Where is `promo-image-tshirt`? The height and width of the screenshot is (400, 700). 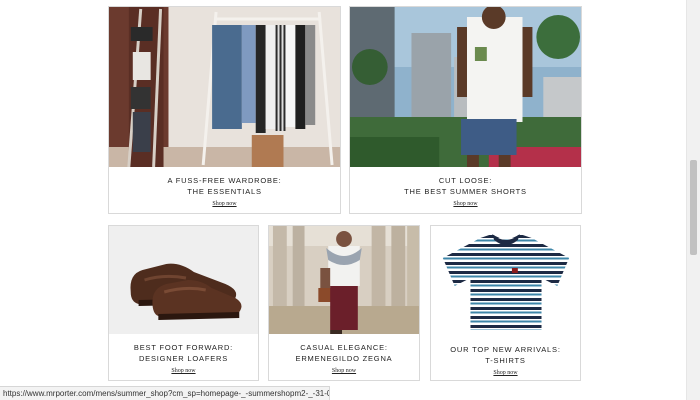
promo-image-tshirt is located at coordinates (505, 281).